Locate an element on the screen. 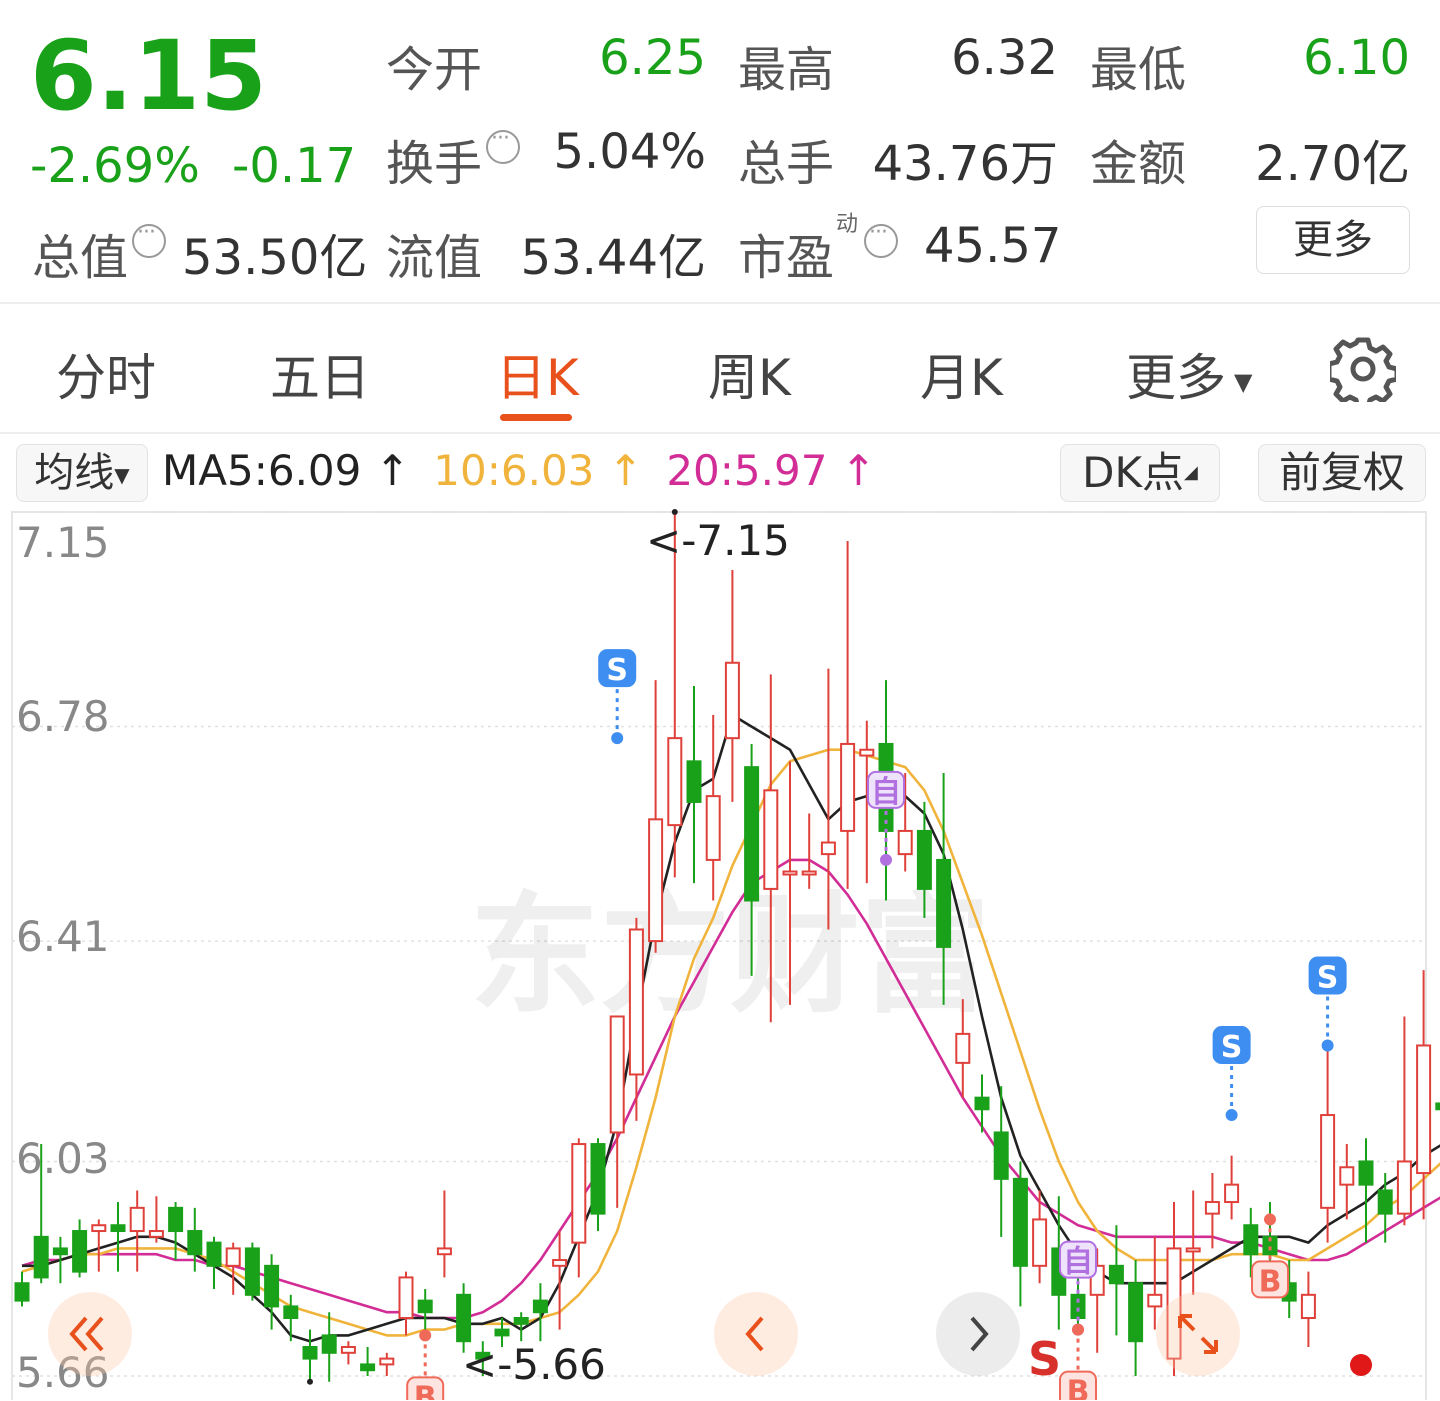 This screenshot has height=1401, width=1440. sell-signal-label: S is located at coordinates (1045, 1359).